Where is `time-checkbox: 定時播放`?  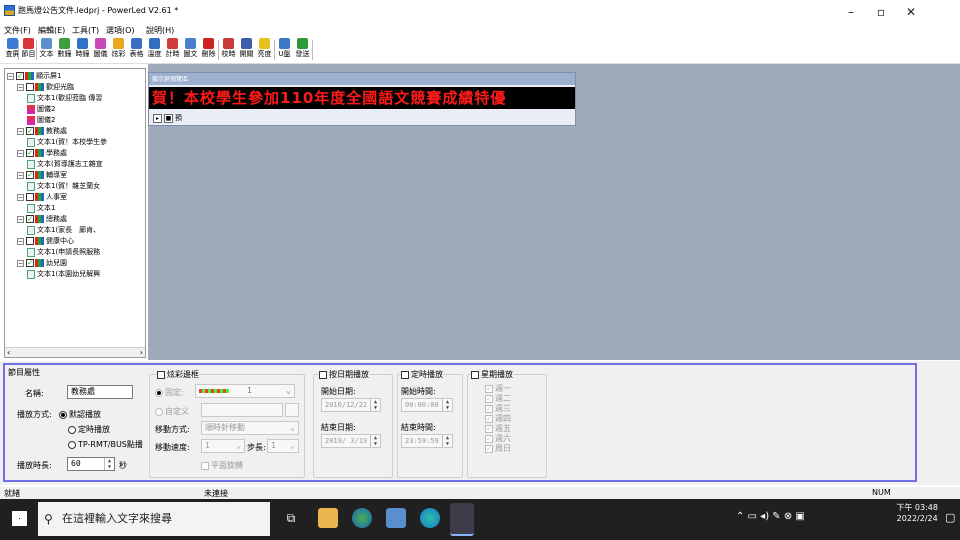
time-checkbox: 定時播放 is located at coordinates (422, 374).